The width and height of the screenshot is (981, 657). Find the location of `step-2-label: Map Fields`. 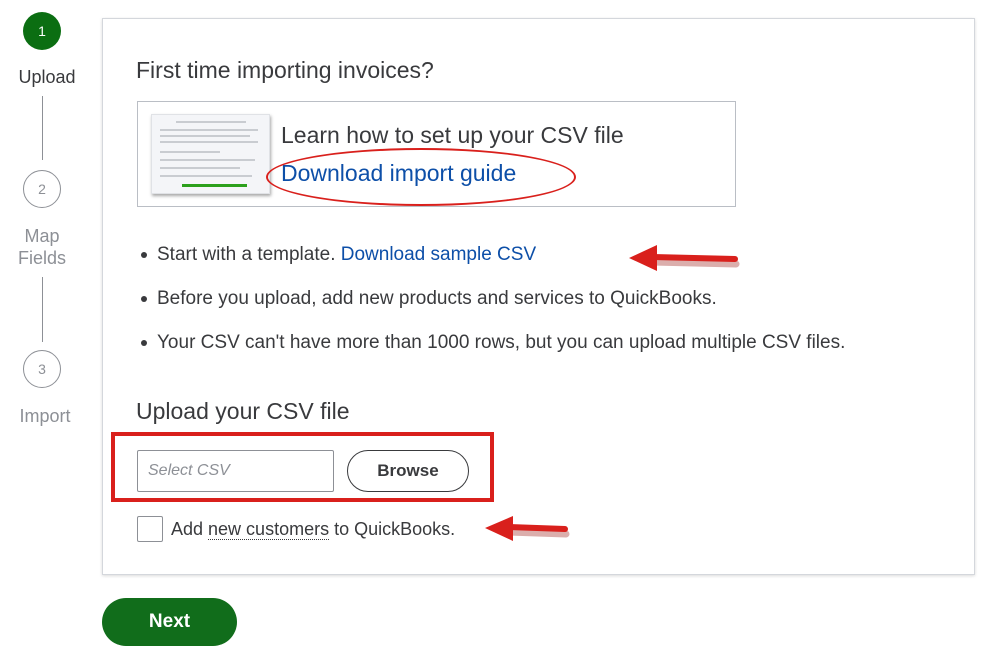

step-2-label: Map Fields is located at coordinates (43, 247).